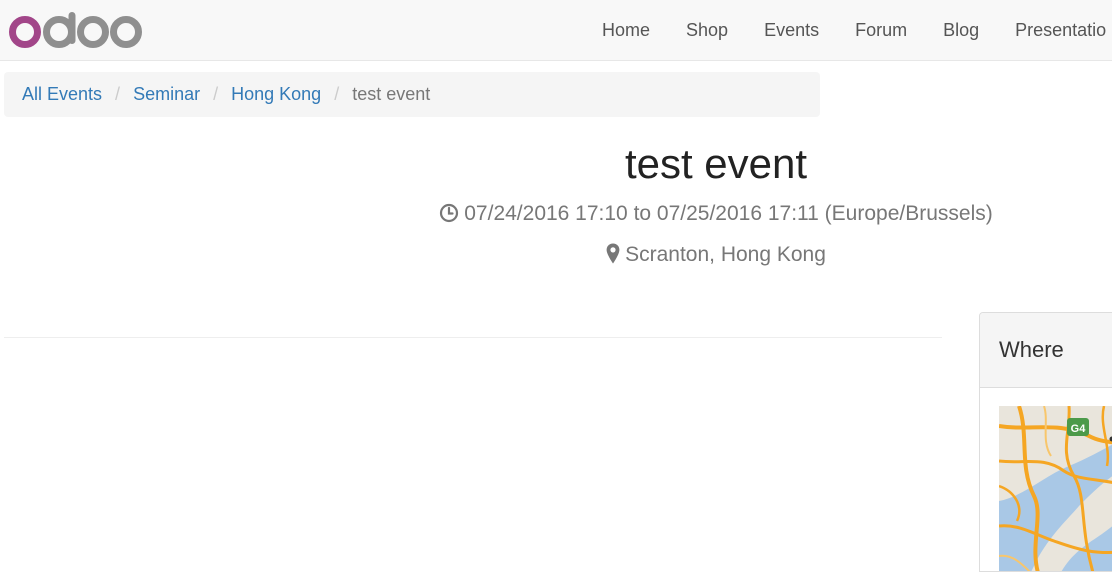  I want to click on nav-events: Events, so click(791, 30).